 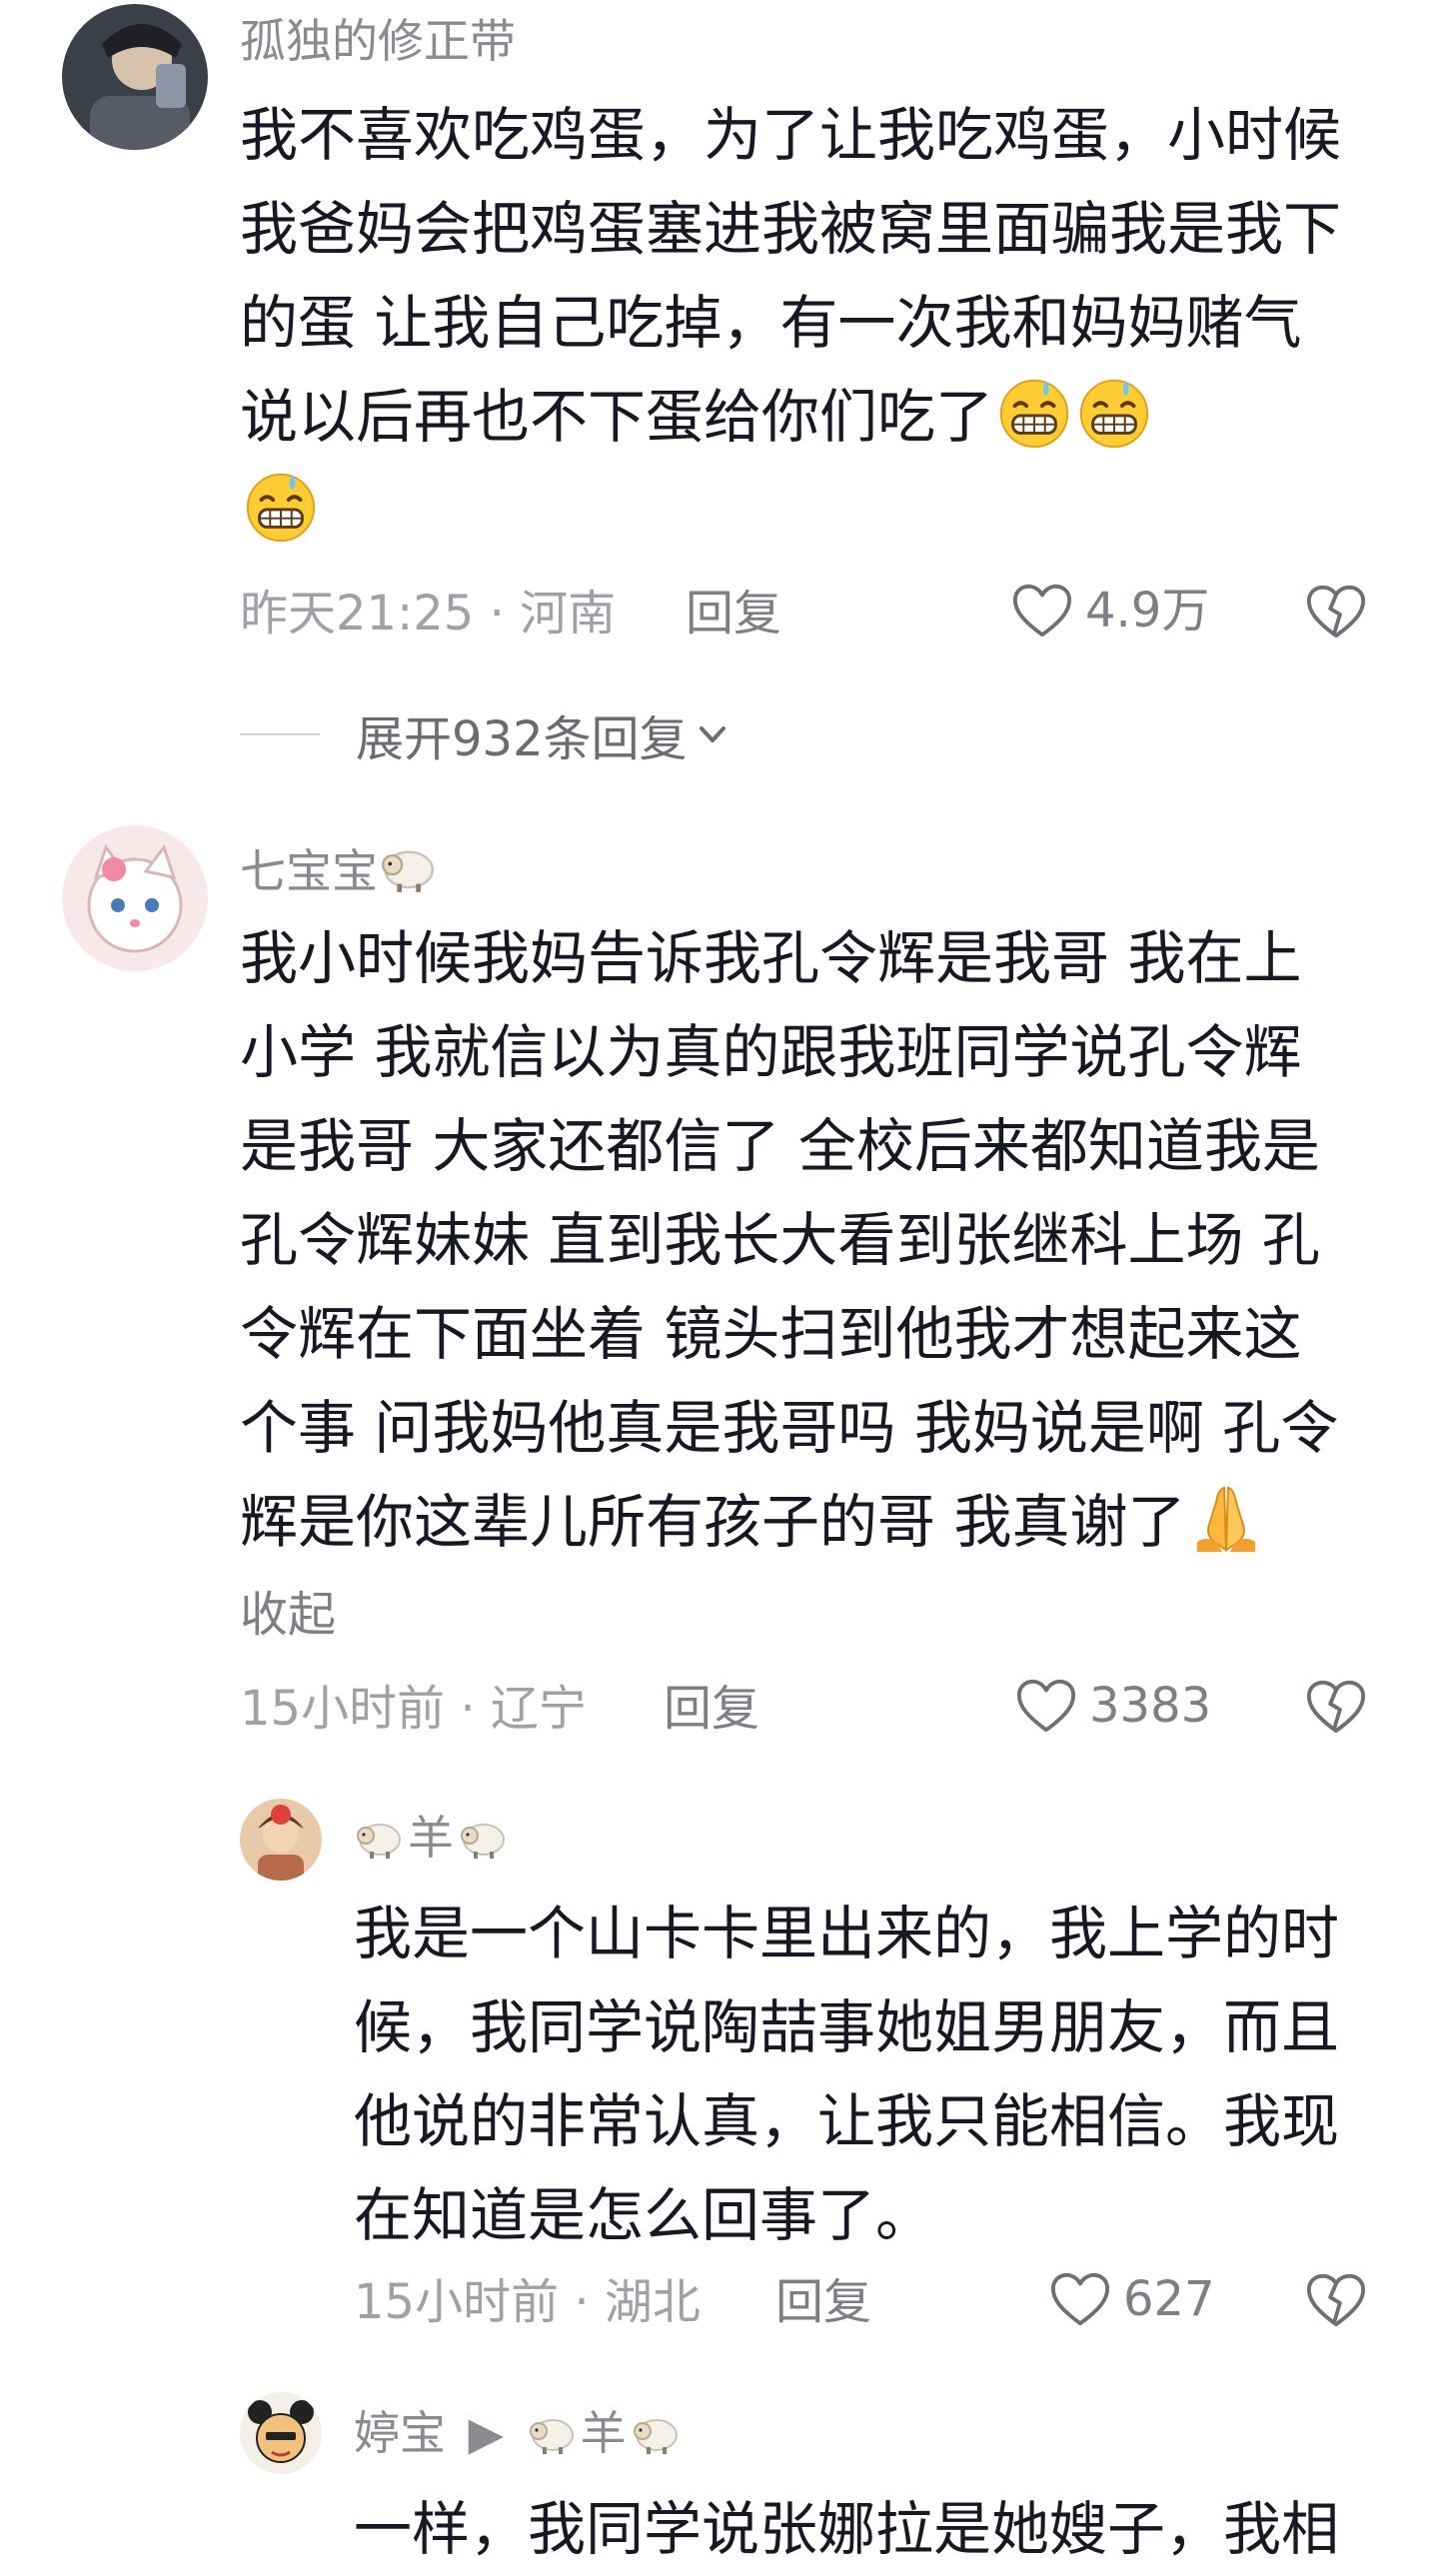 What do you see at coordinates (1169, 2299) in the screenshot?
I see `like-count: 627` at bounding box center [1169, 2299].